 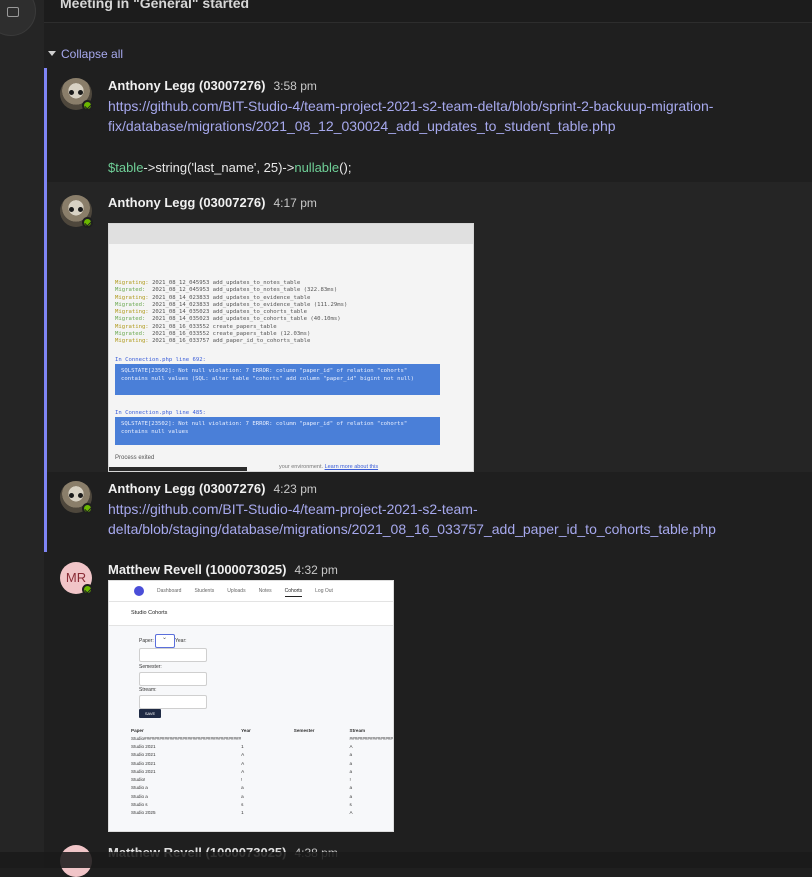 I want to click on table-row: Studio s s s, so click(x=262, y=804).